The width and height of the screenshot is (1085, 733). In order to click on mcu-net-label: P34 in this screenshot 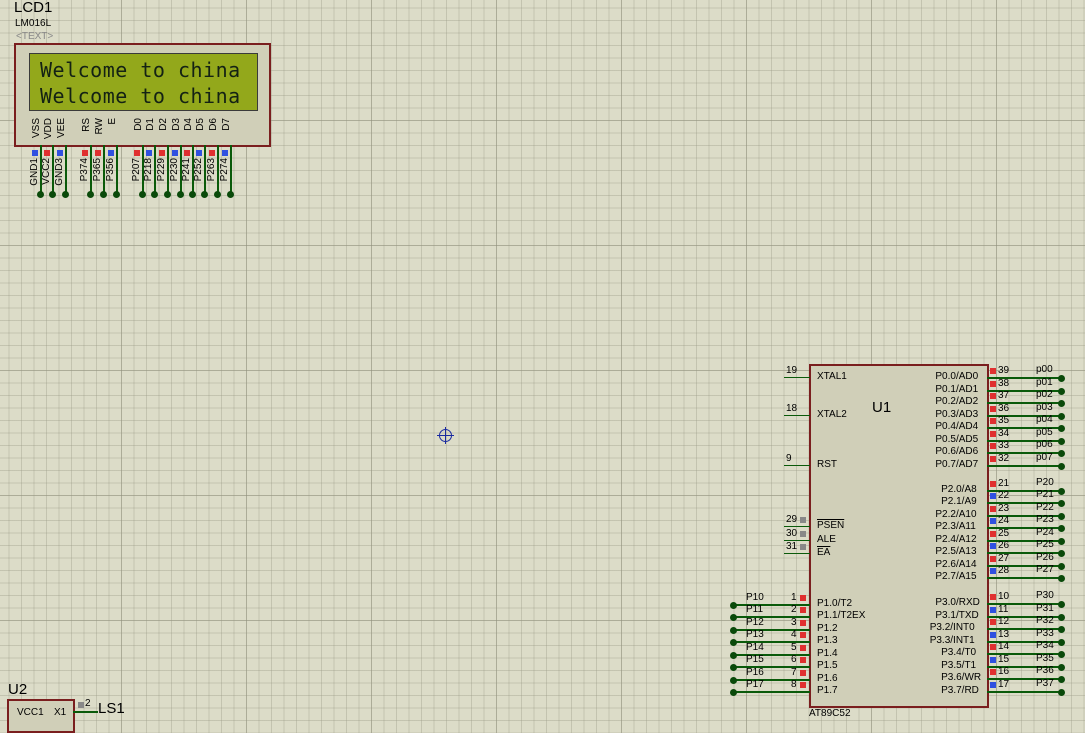, I will do `click(1045, 645)`.